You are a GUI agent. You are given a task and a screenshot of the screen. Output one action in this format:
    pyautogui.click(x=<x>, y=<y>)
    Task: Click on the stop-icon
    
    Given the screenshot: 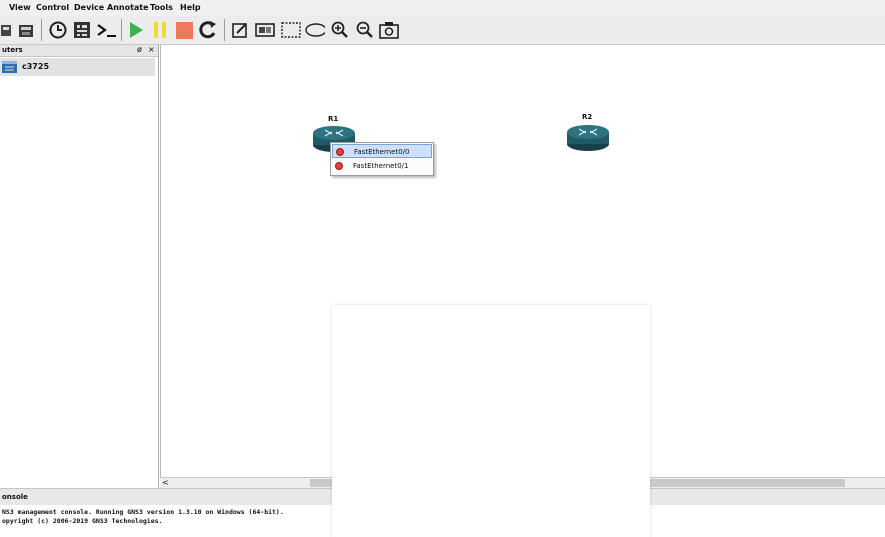 What is the action you would take?
    pyautogui.click(x=184, y=30)
    